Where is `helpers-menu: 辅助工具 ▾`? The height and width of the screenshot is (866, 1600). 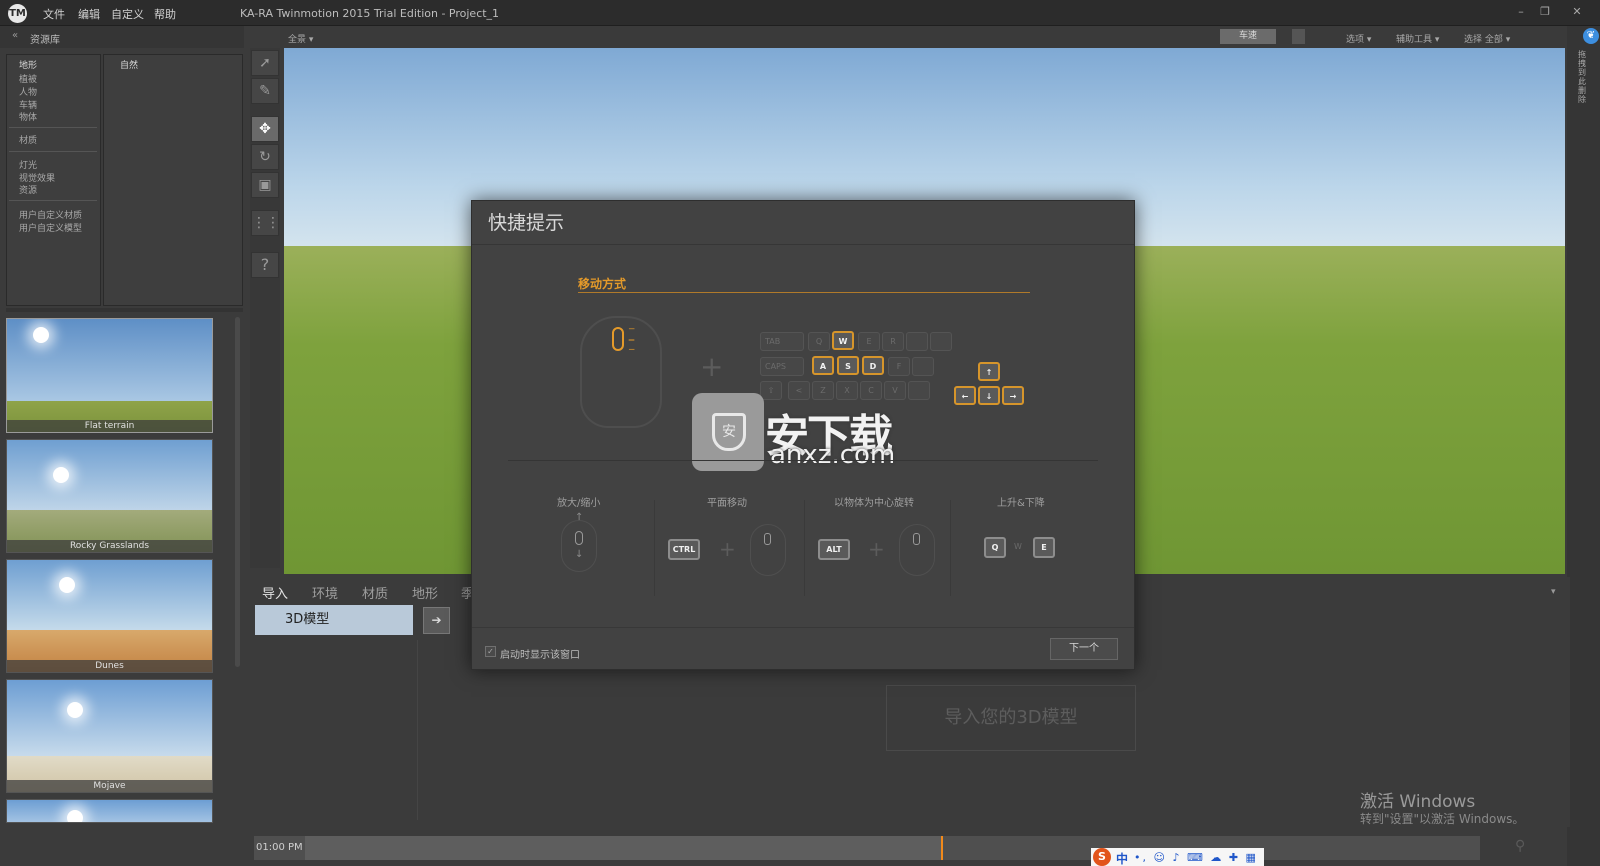
helpers-menu: 辅助工具 ▾ is located at coordinates (1417, 38).